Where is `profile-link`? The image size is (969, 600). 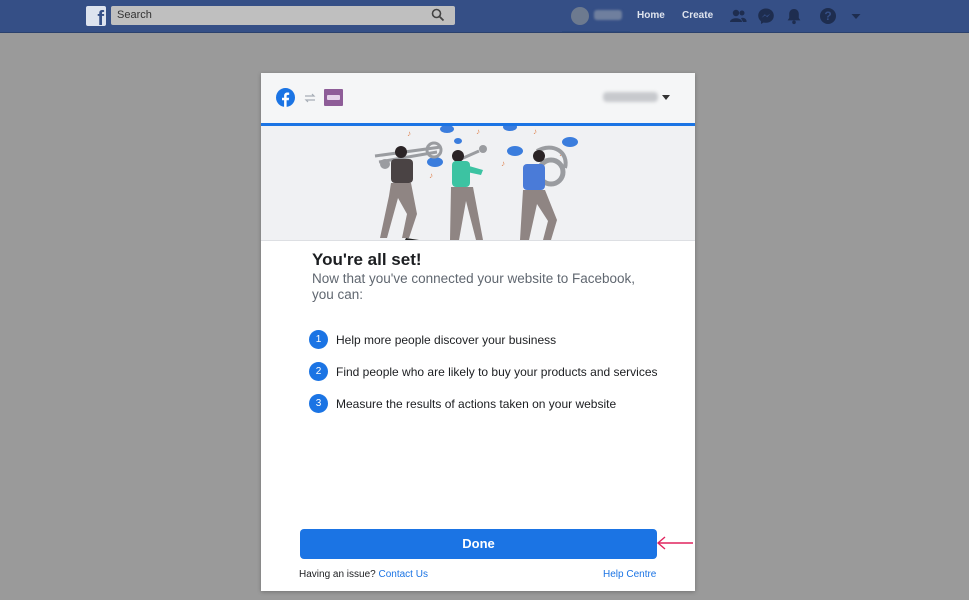 profile-link is located at coordinates (596, 16).